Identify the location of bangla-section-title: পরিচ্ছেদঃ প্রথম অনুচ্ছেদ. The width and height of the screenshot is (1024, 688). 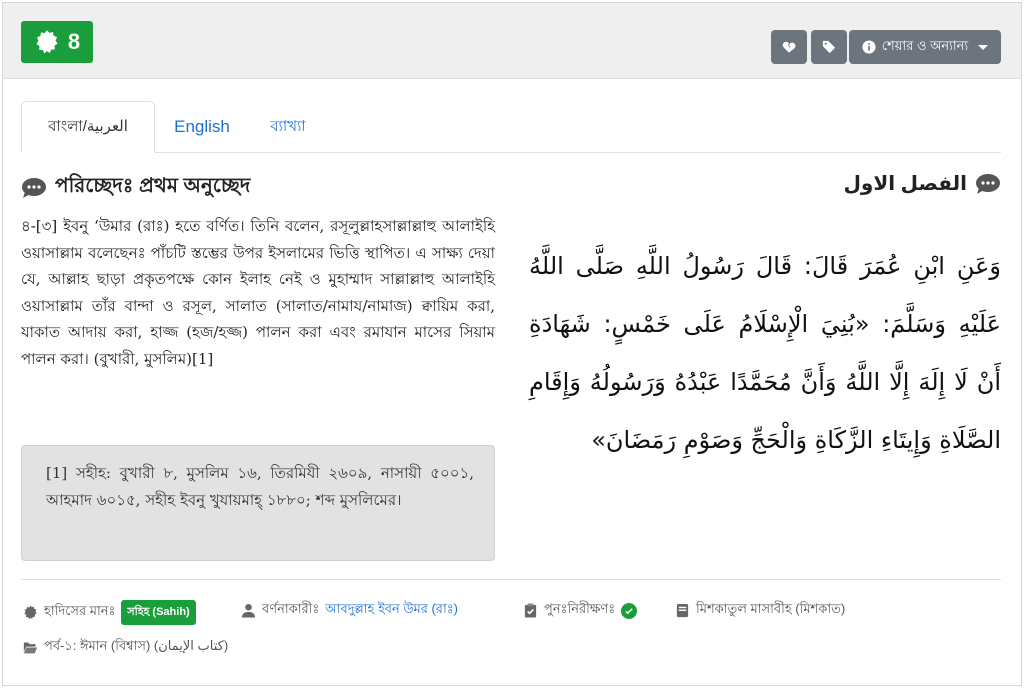
(135, 187).